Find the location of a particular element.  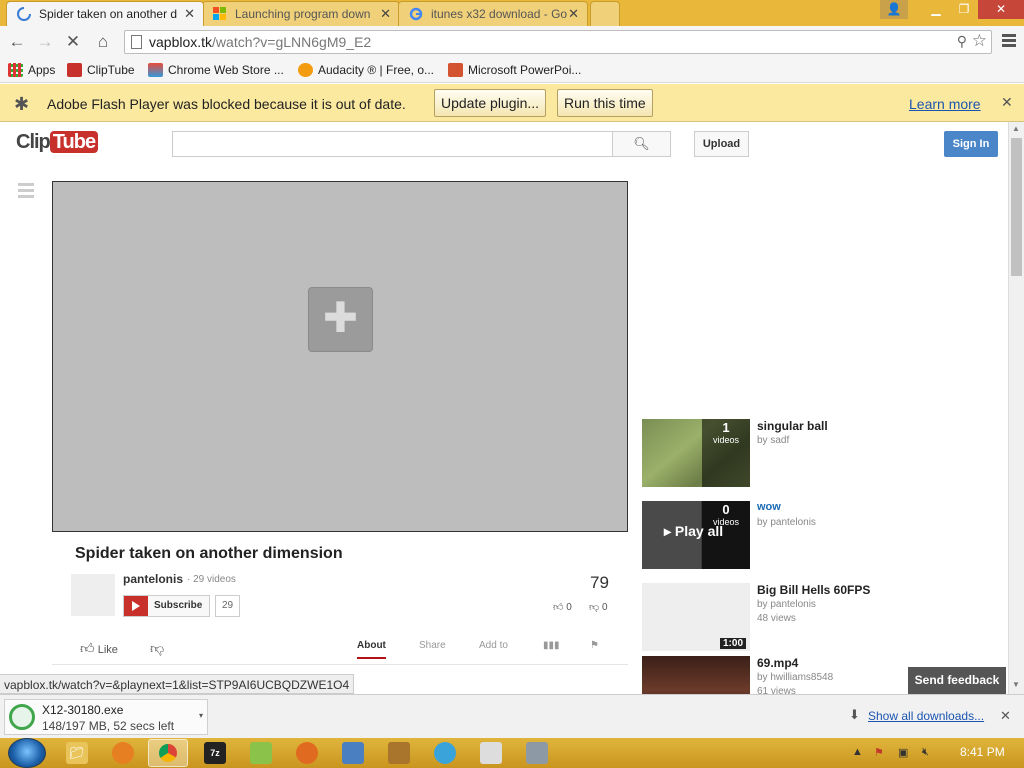

download-progress-icon is located at coordinates (22, 717).